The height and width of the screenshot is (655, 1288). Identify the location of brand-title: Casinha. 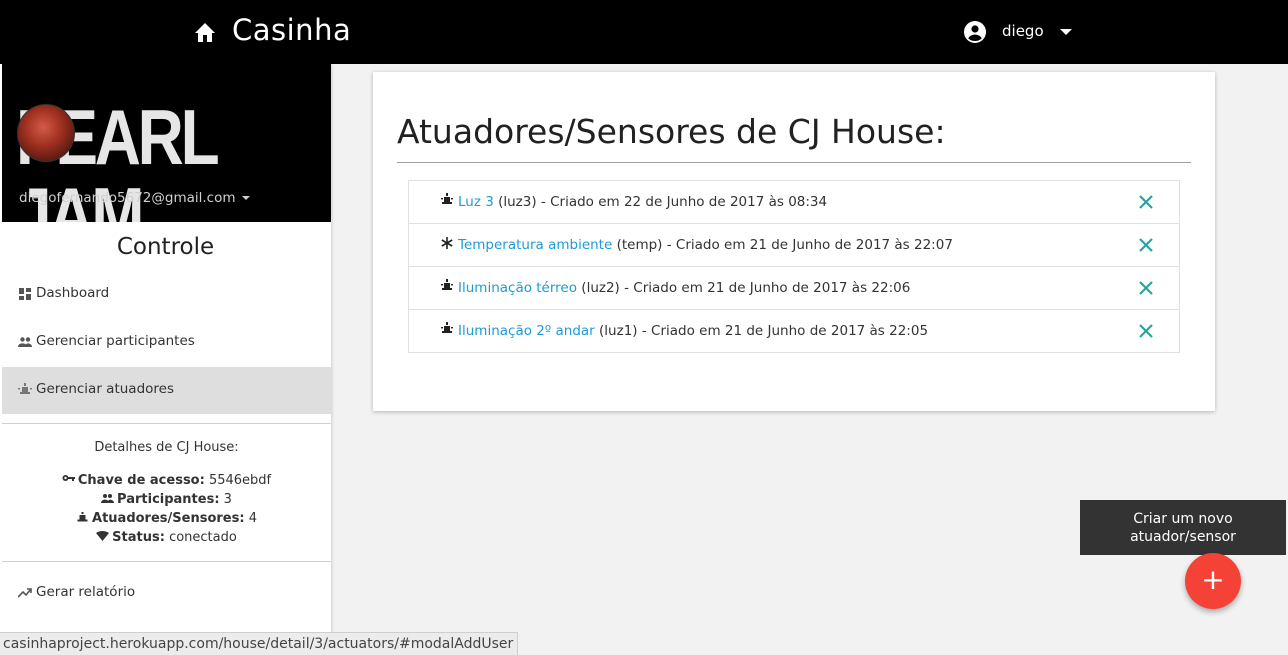
(291, 30).